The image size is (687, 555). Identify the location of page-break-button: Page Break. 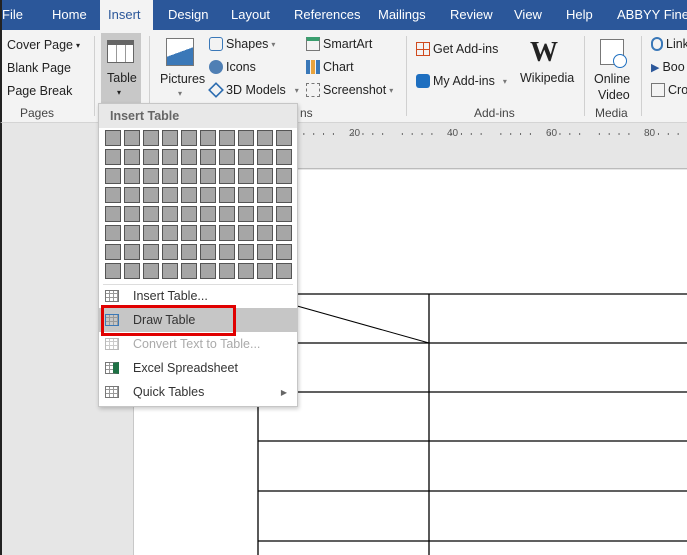
(39, 91).